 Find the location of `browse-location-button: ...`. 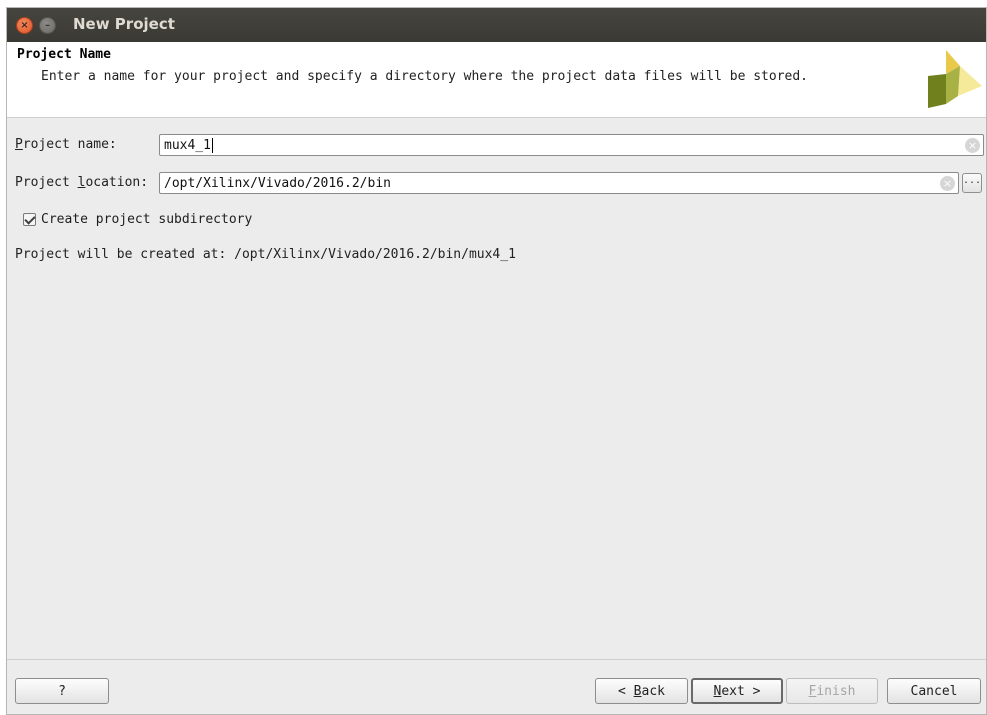

browse-location-button: ... is located at coordinates (972, 183).